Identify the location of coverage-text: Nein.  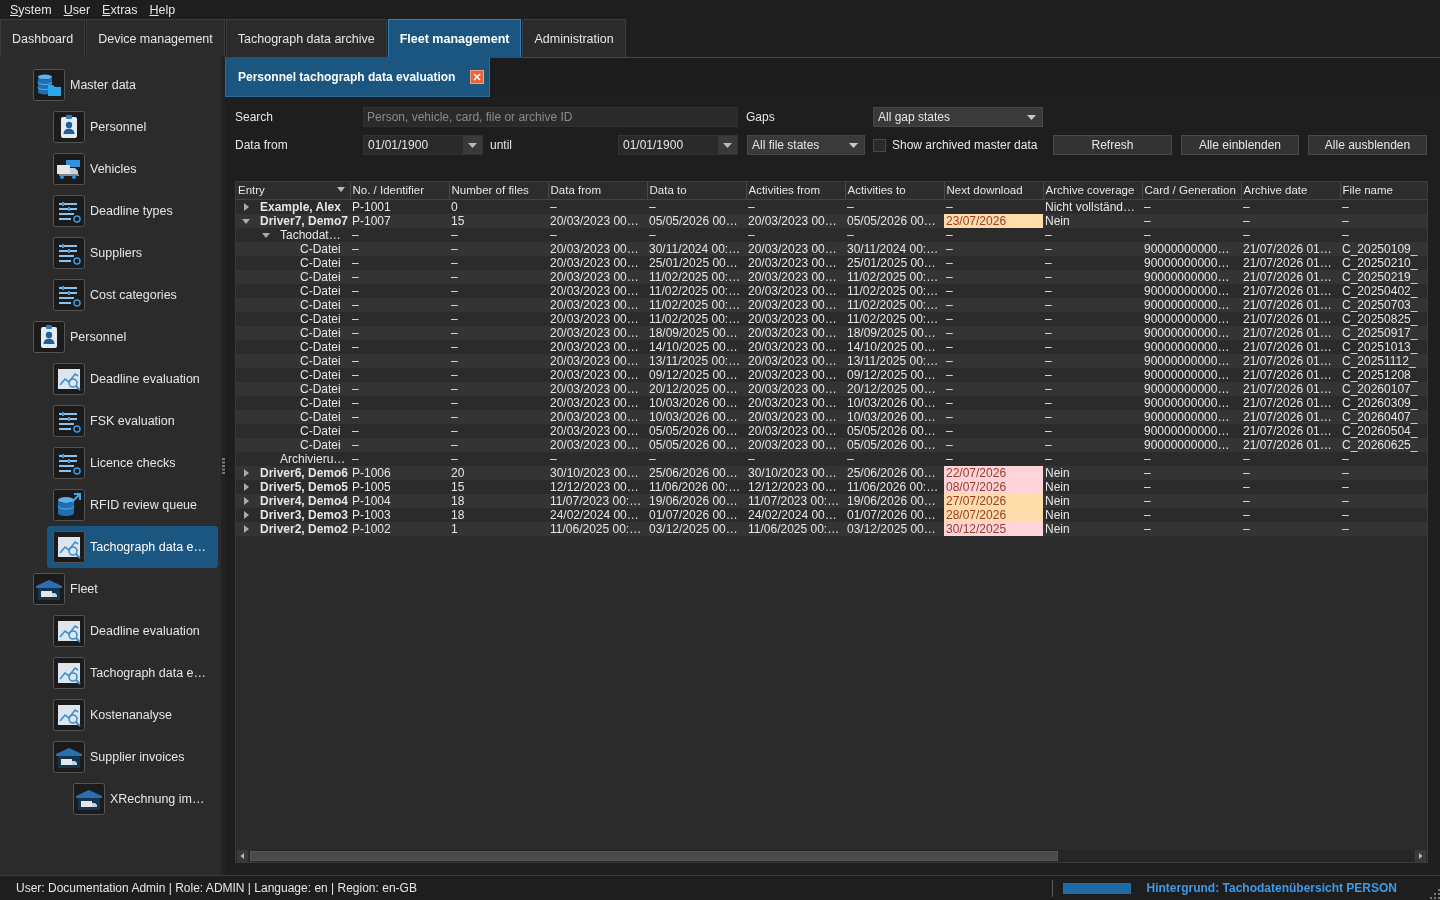
(1092, 500).